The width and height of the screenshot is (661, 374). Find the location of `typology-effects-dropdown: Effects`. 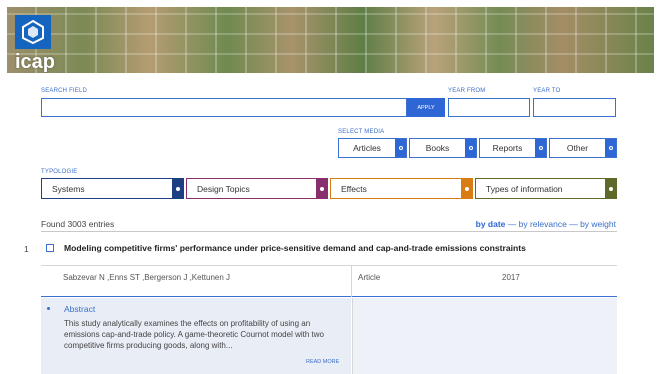

typology-effects-dropdown: Effects is located at coordinates (401, 188).